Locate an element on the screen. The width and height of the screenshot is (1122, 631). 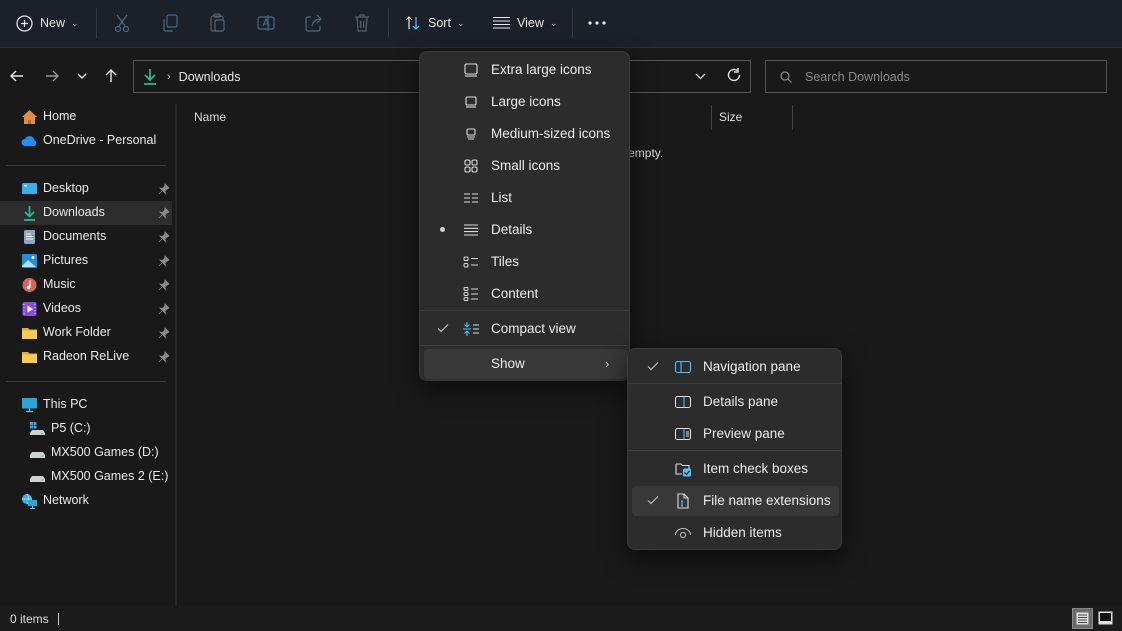
sidebar-item-downloads: Downloads is located at coordinates (86, 213).